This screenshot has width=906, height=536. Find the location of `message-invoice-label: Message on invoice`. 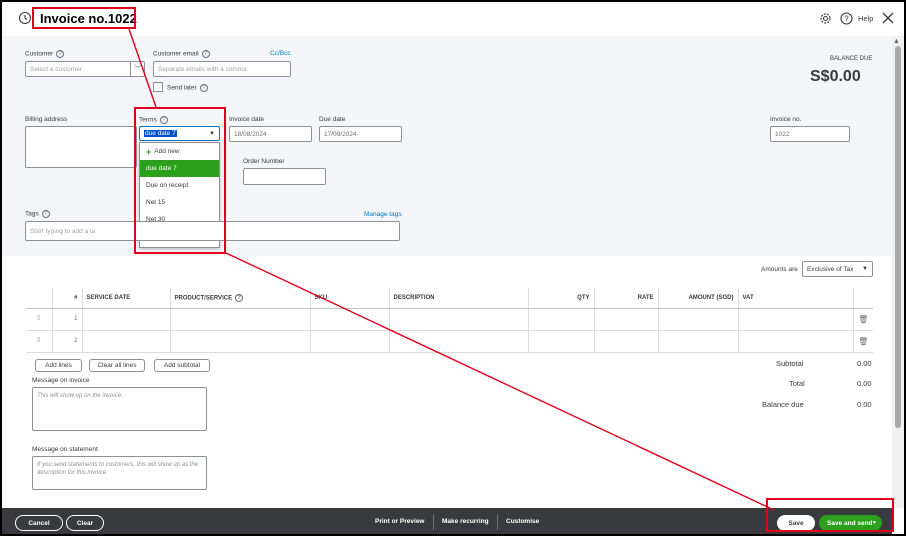

message-invoice-label: Message on invoice is located at coordinates (61, 380).